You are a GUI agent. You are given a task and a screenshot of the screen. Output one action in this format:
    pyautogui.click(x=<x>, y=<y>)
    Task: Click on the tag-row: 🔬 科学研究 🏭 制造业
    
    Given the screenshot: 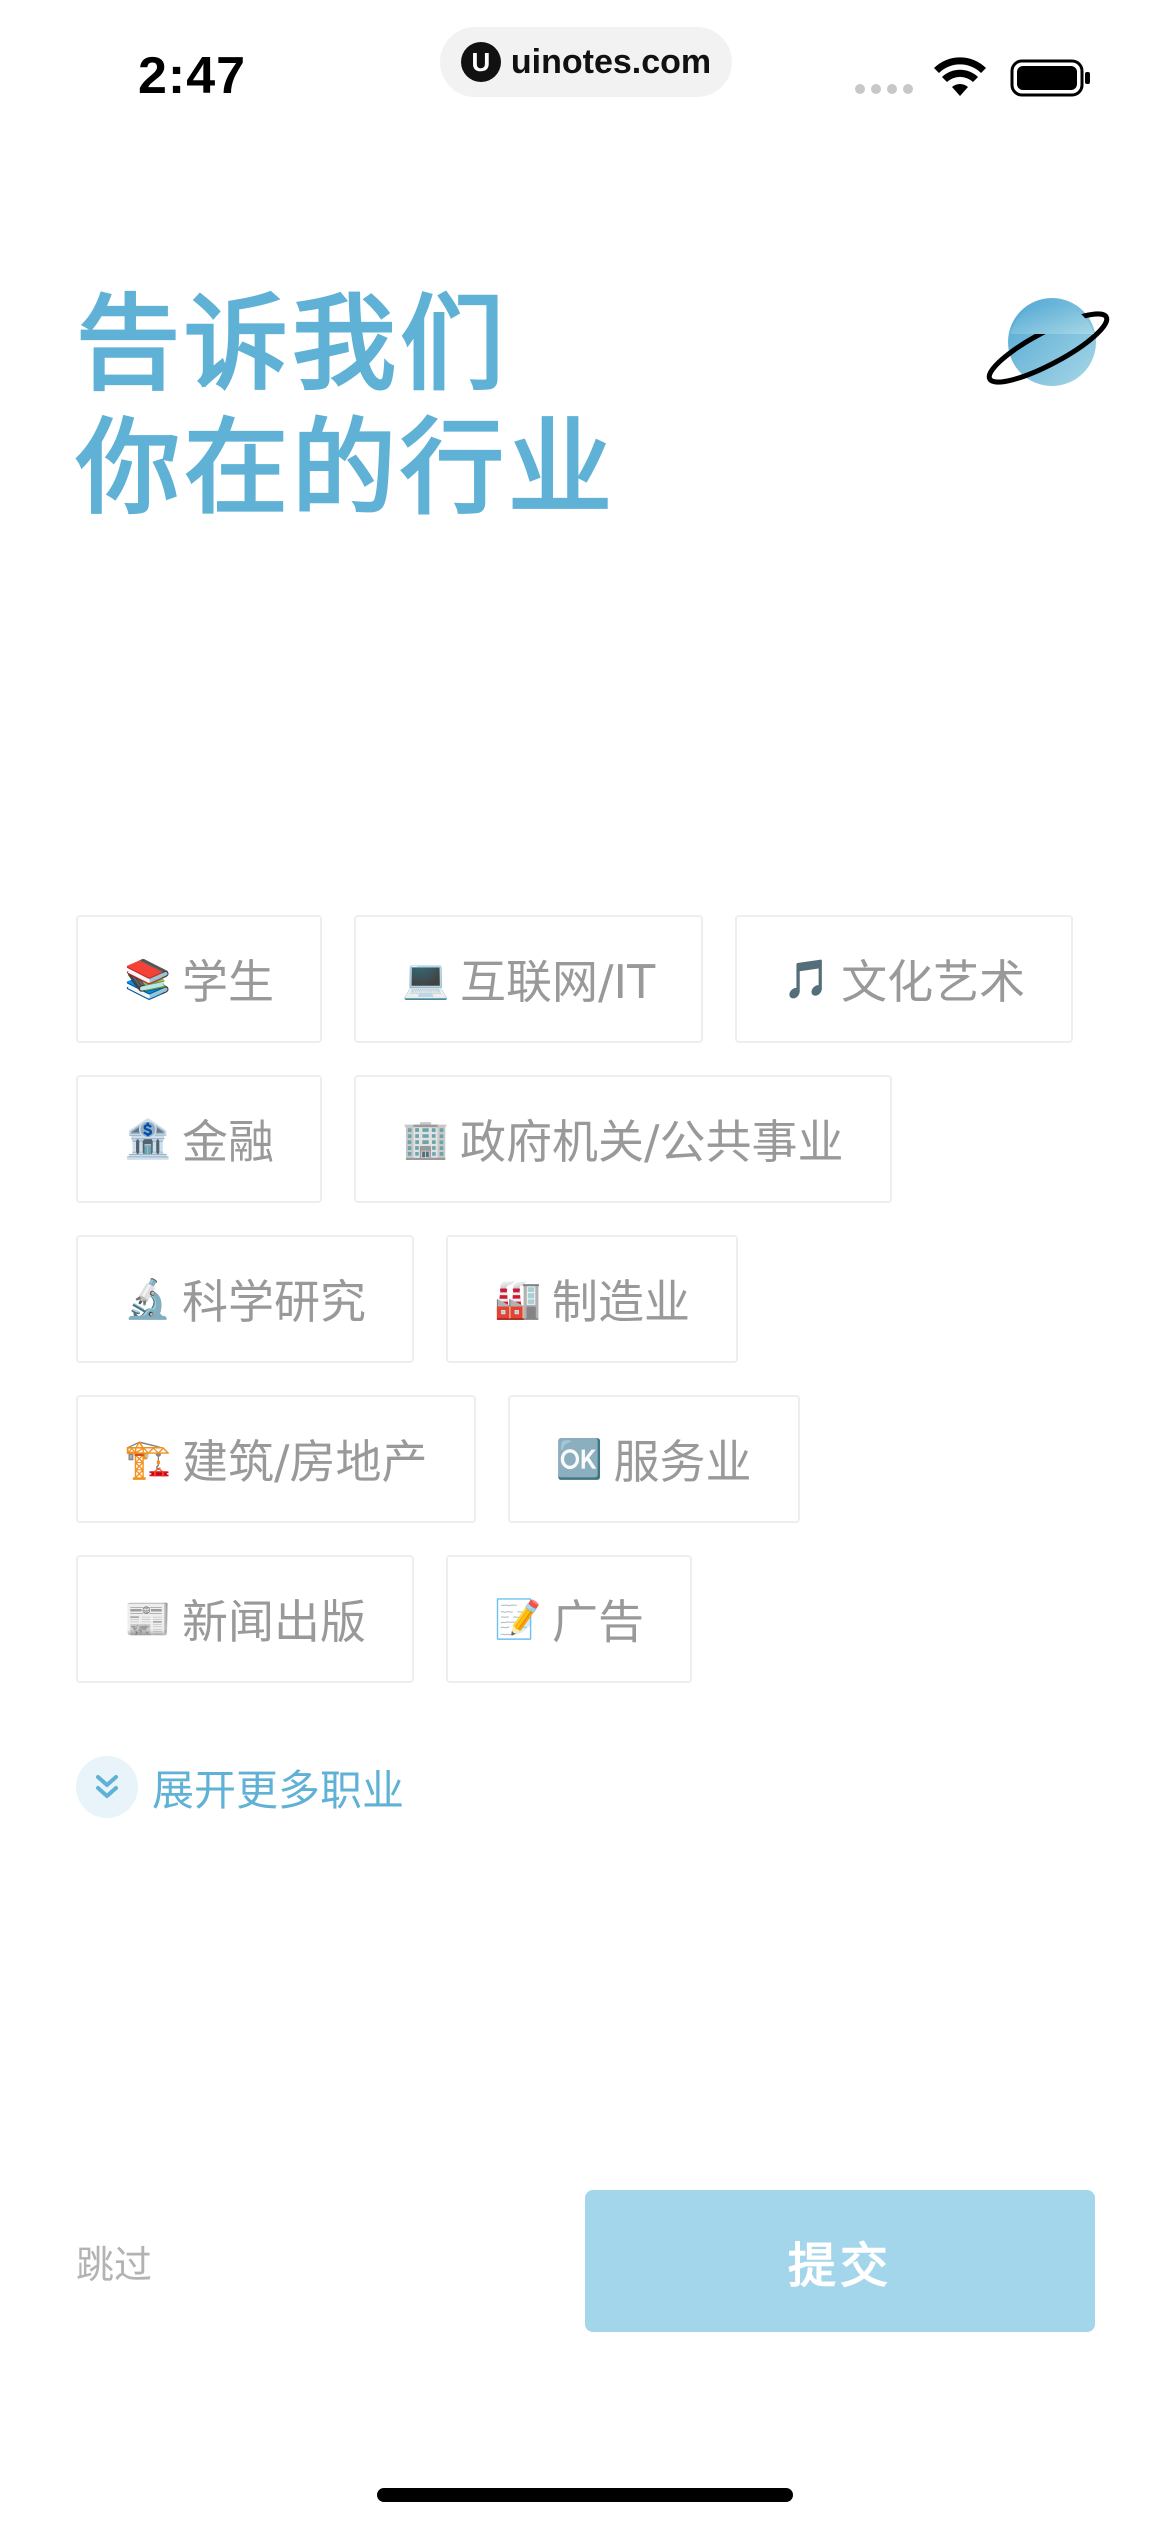 What is the action you would take?
    pyautogui.click(x=586, y=1299)
    